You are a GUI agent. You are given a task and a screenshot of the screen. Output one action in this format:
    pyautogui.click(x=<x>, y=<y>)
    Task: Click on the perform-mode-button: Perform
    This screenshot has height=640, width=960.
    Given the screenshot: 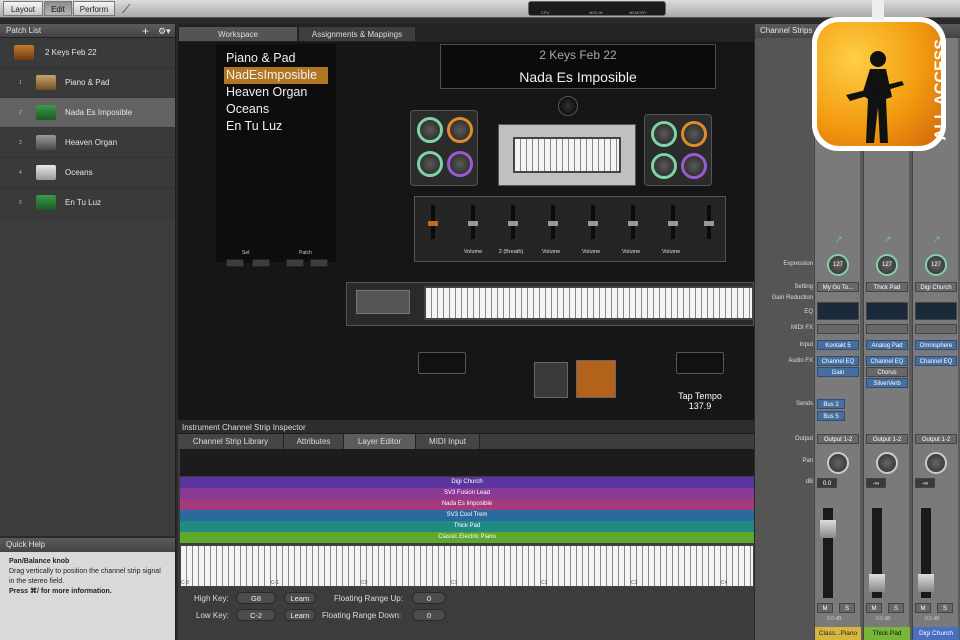 What is the action you would take?
    pyautogui.click(x=94, y=8)
    